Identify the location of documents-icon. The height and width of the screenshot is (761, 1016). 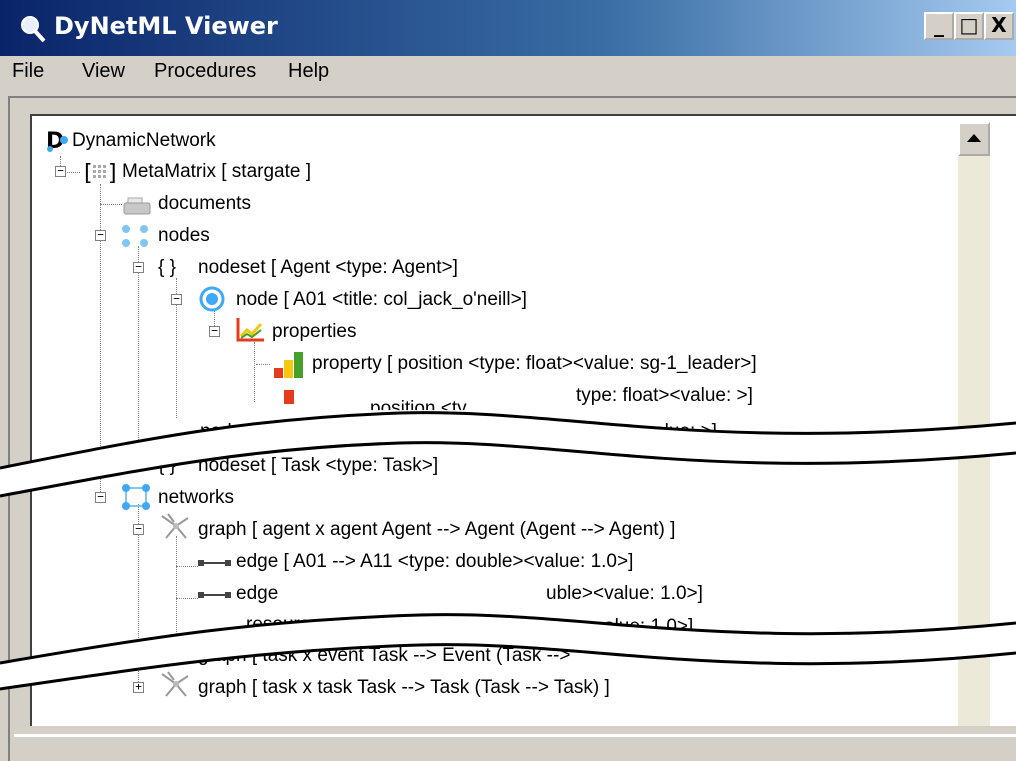
(137, 206).